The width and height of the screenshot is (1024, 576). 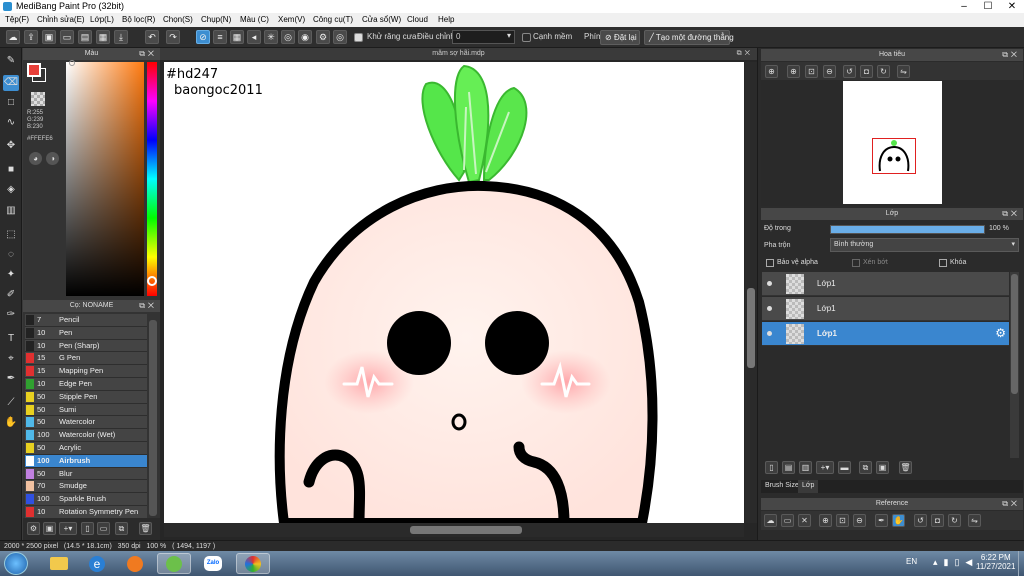 What do you see at coordinates (11, 423) in the screenshot?
I see `hand-tool-icon: ✋` at bounding box center [11, 423].